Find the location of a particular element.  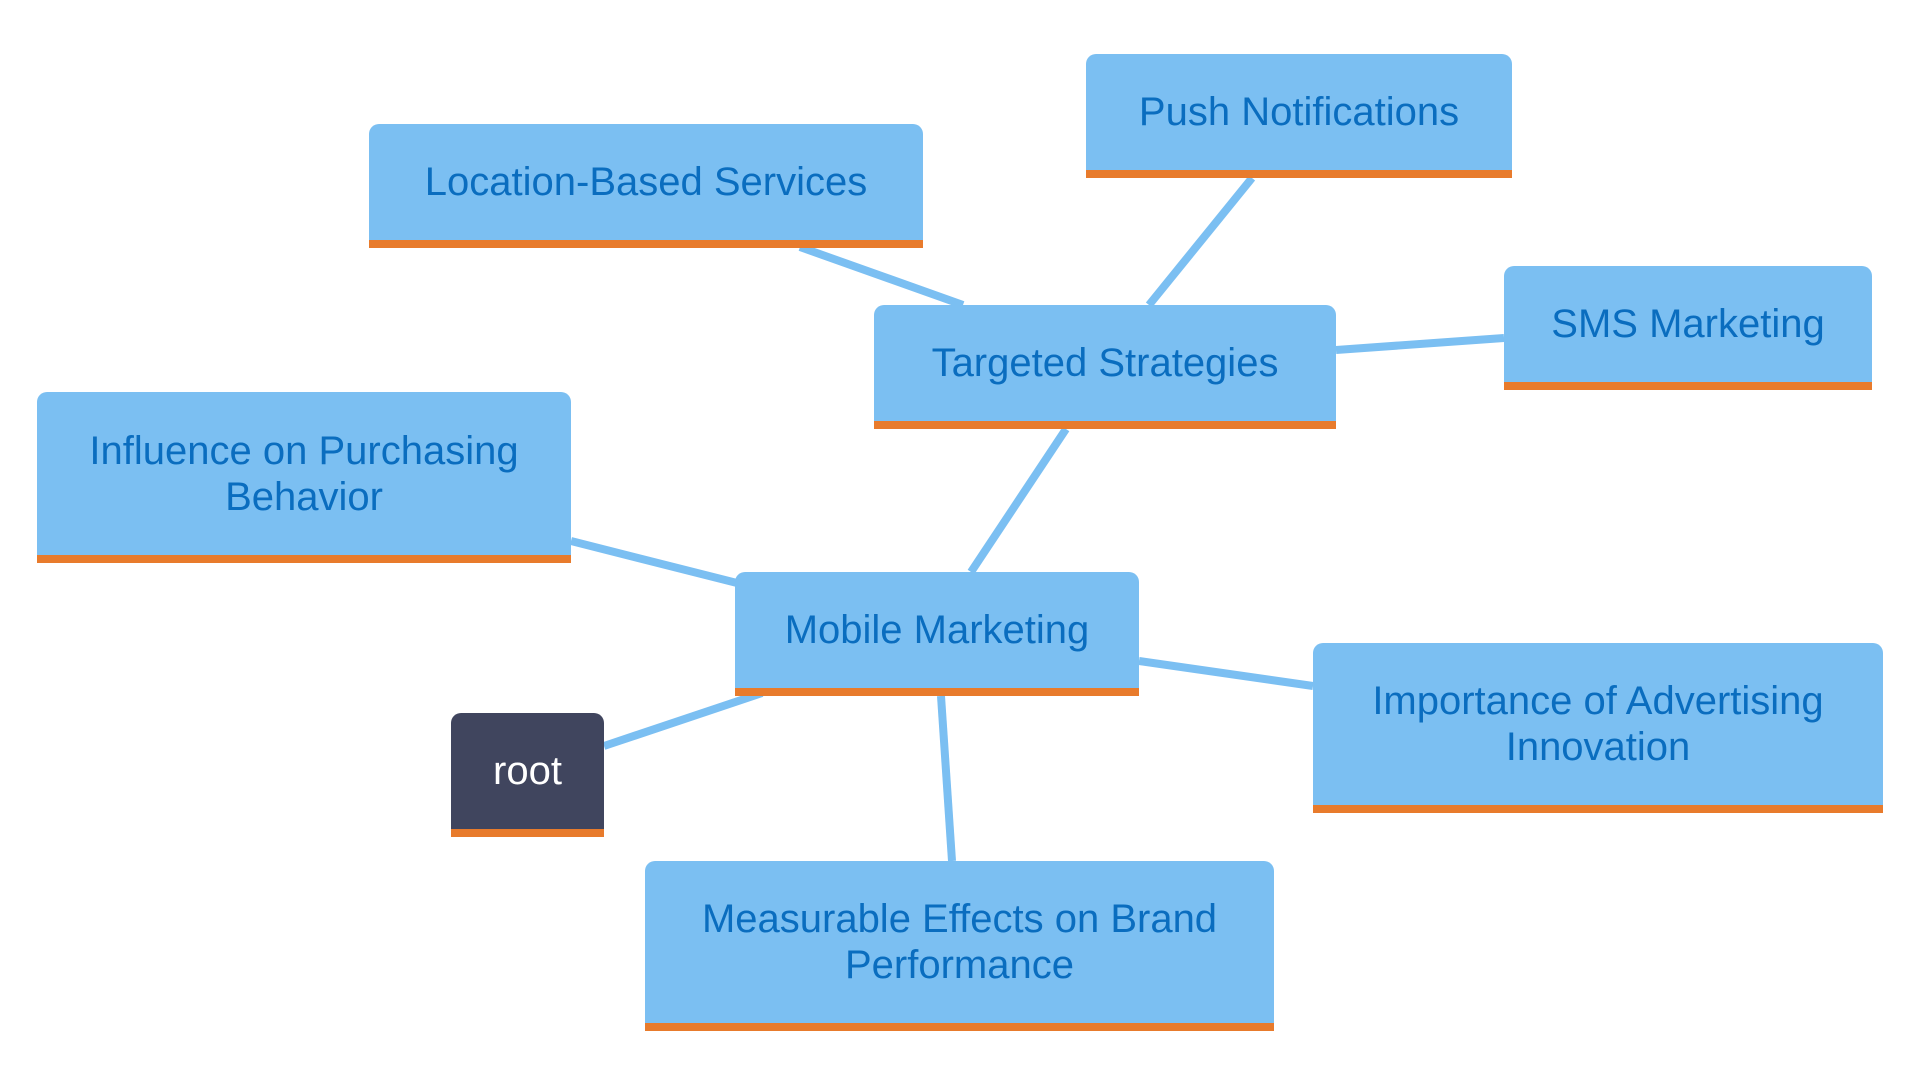

node-location-based-services: Location-Based Services is located at coordinates (646, 186).